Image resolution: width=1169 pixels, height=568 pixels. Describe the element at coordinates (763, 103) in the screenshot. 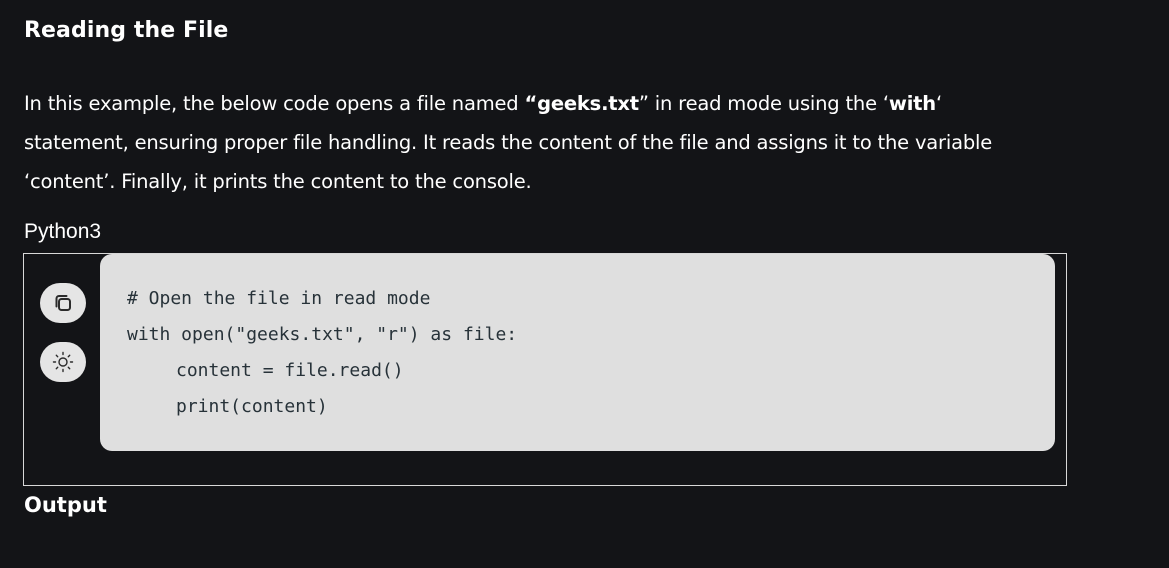

I see `paragraph-text-2: ” in read mode using the ‘` at that location.